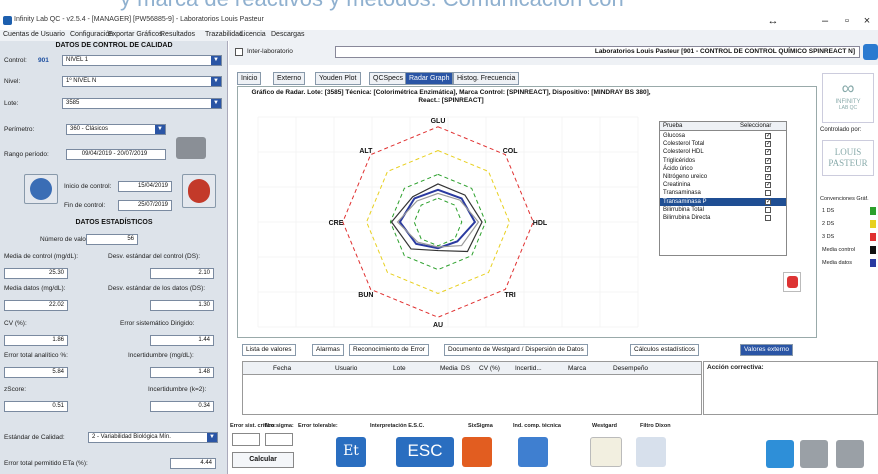 This screenshot has height=474, width=878. What do you see at coordinates (723, 193) in the screenshot?
I see `test-row: Transaminasa` at bounding box center [723, 193].